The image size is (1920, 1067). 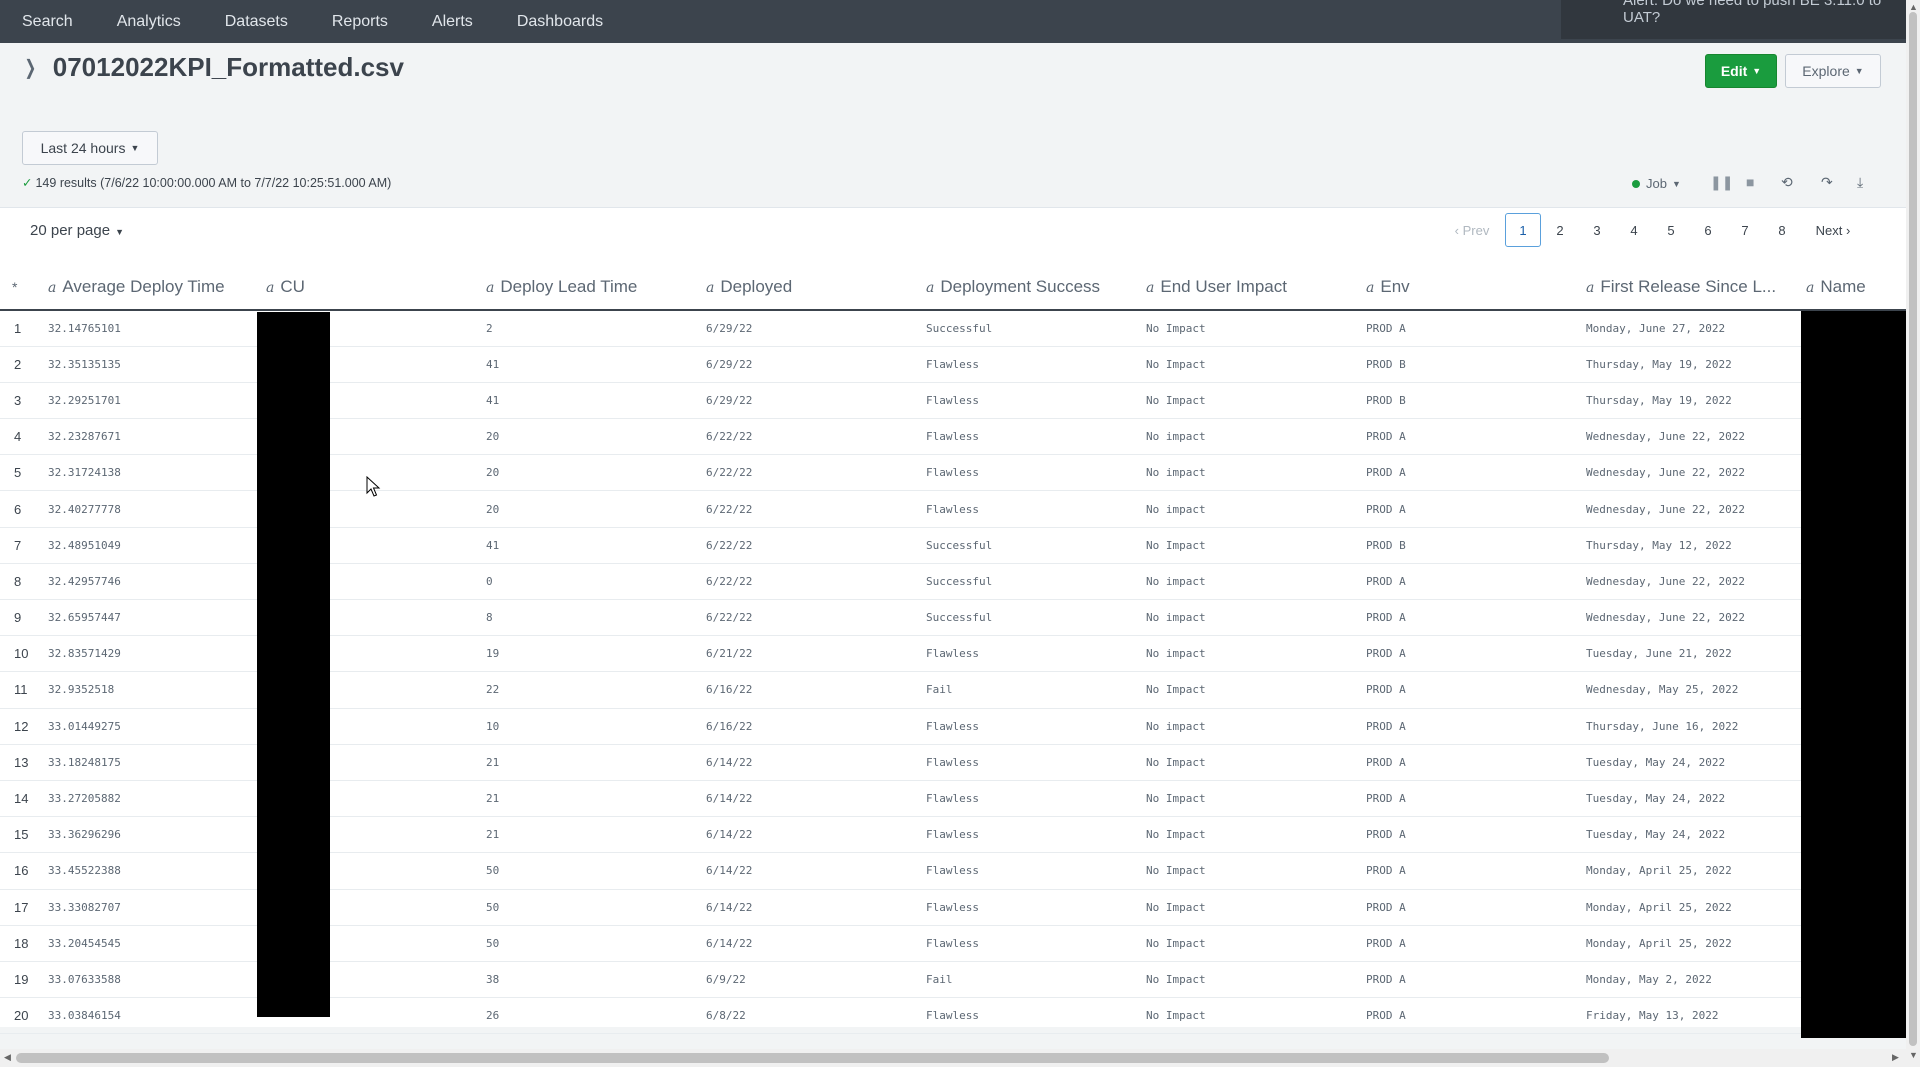 What do you see at coordinates (1851, 287) in the screenshot?
I see `column-header: a Name` at bounding box center [1851, 287].